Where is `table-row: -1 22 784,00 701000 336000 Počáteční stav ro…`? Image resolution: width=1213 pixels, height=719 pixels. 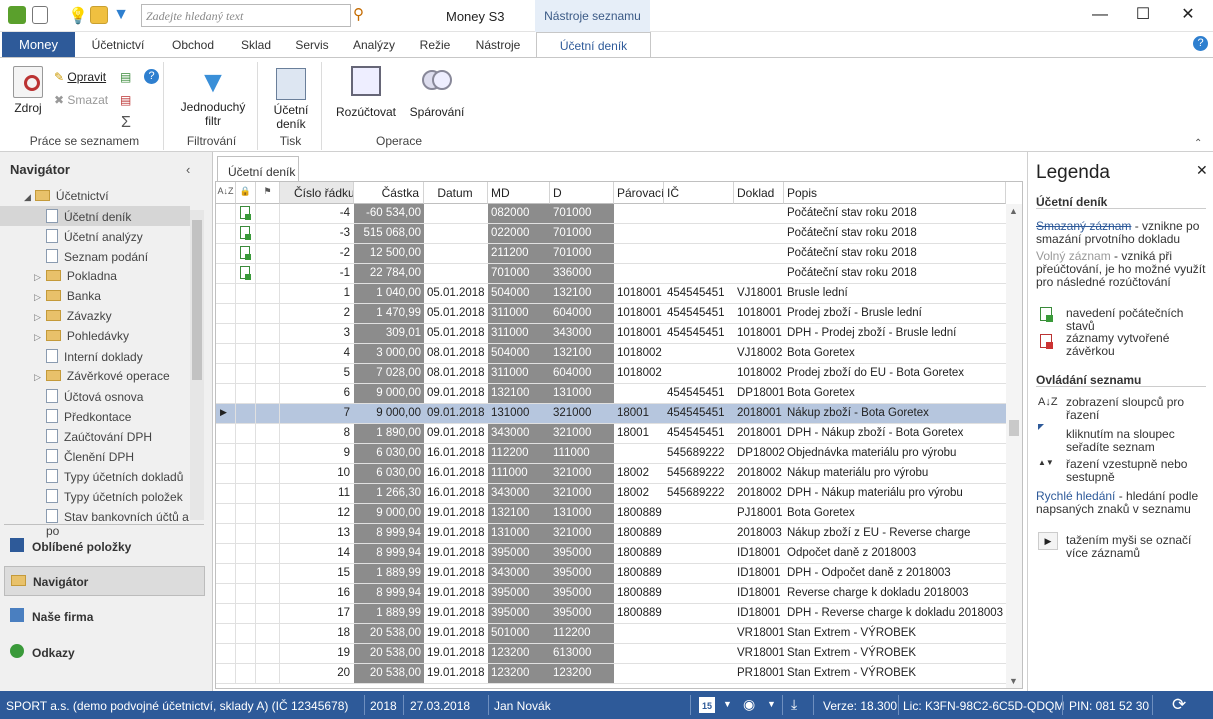 table-row: -1 22 784,00 701000 336000 Počáteční stav ro… is located at coordinates (611, 274).